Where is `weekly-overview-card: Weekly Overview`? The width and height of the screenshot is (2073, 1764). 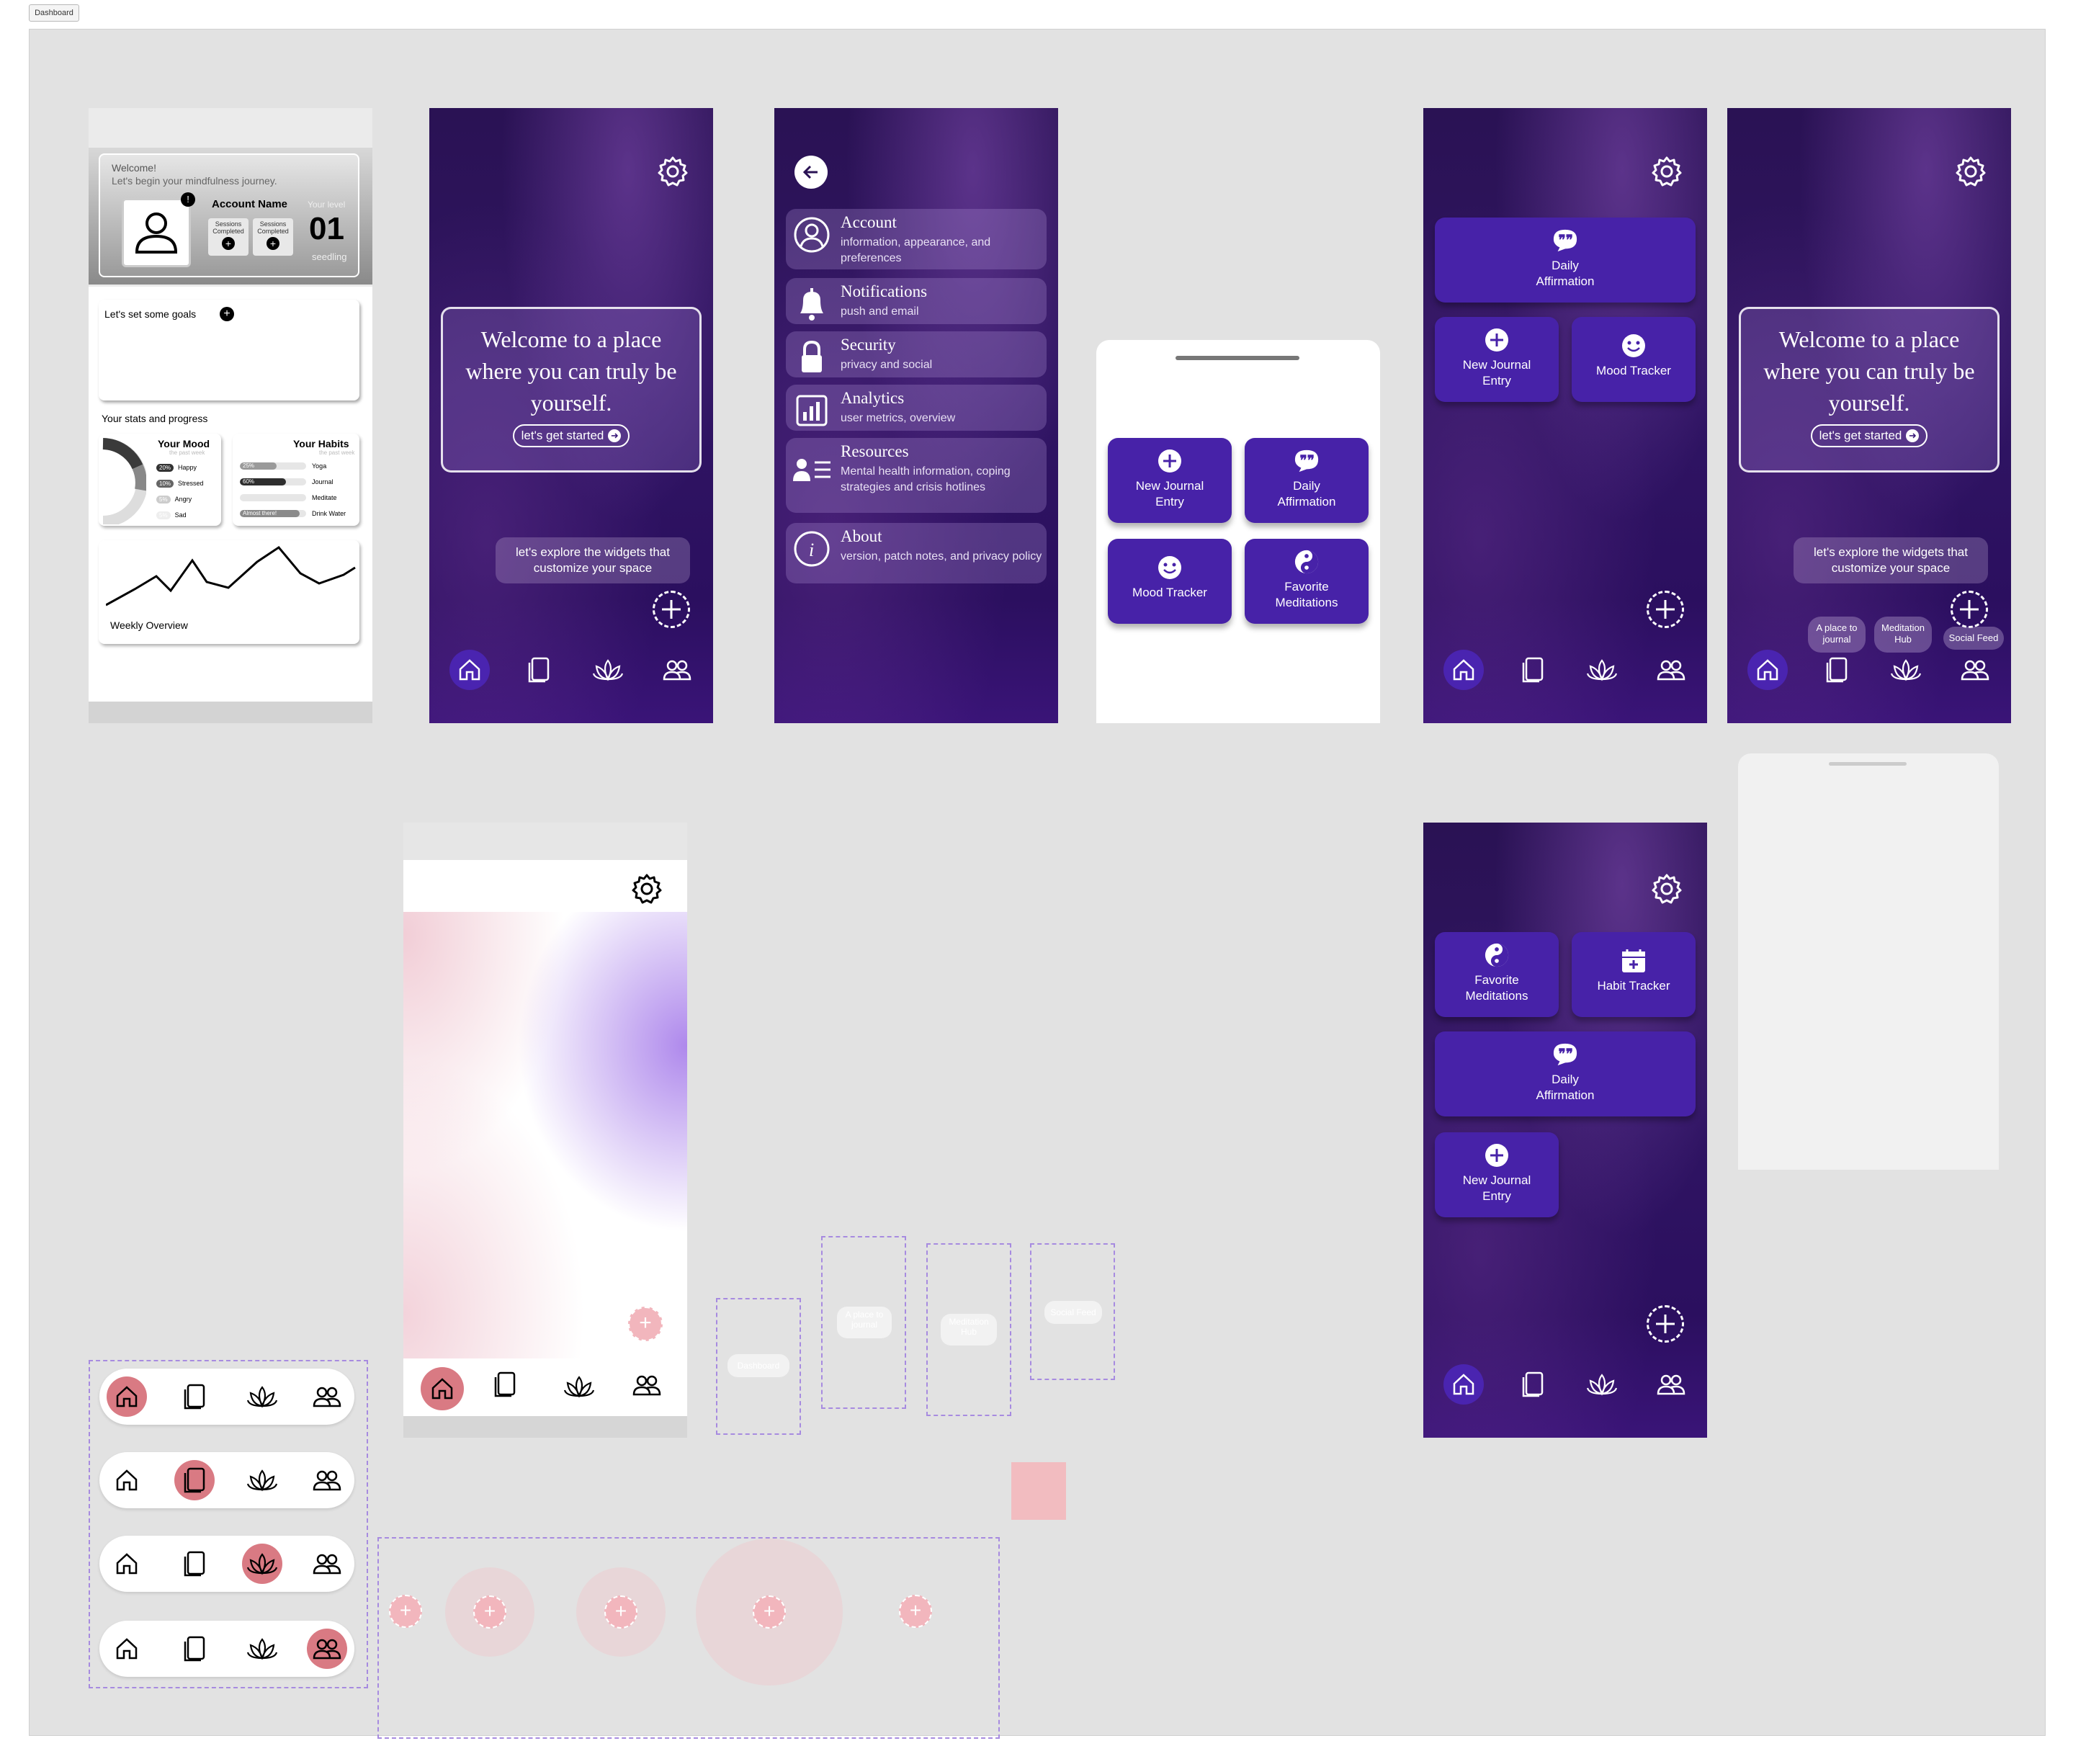
weekly-overview-card: Weekly Overview is located at coordinates (229, 592).